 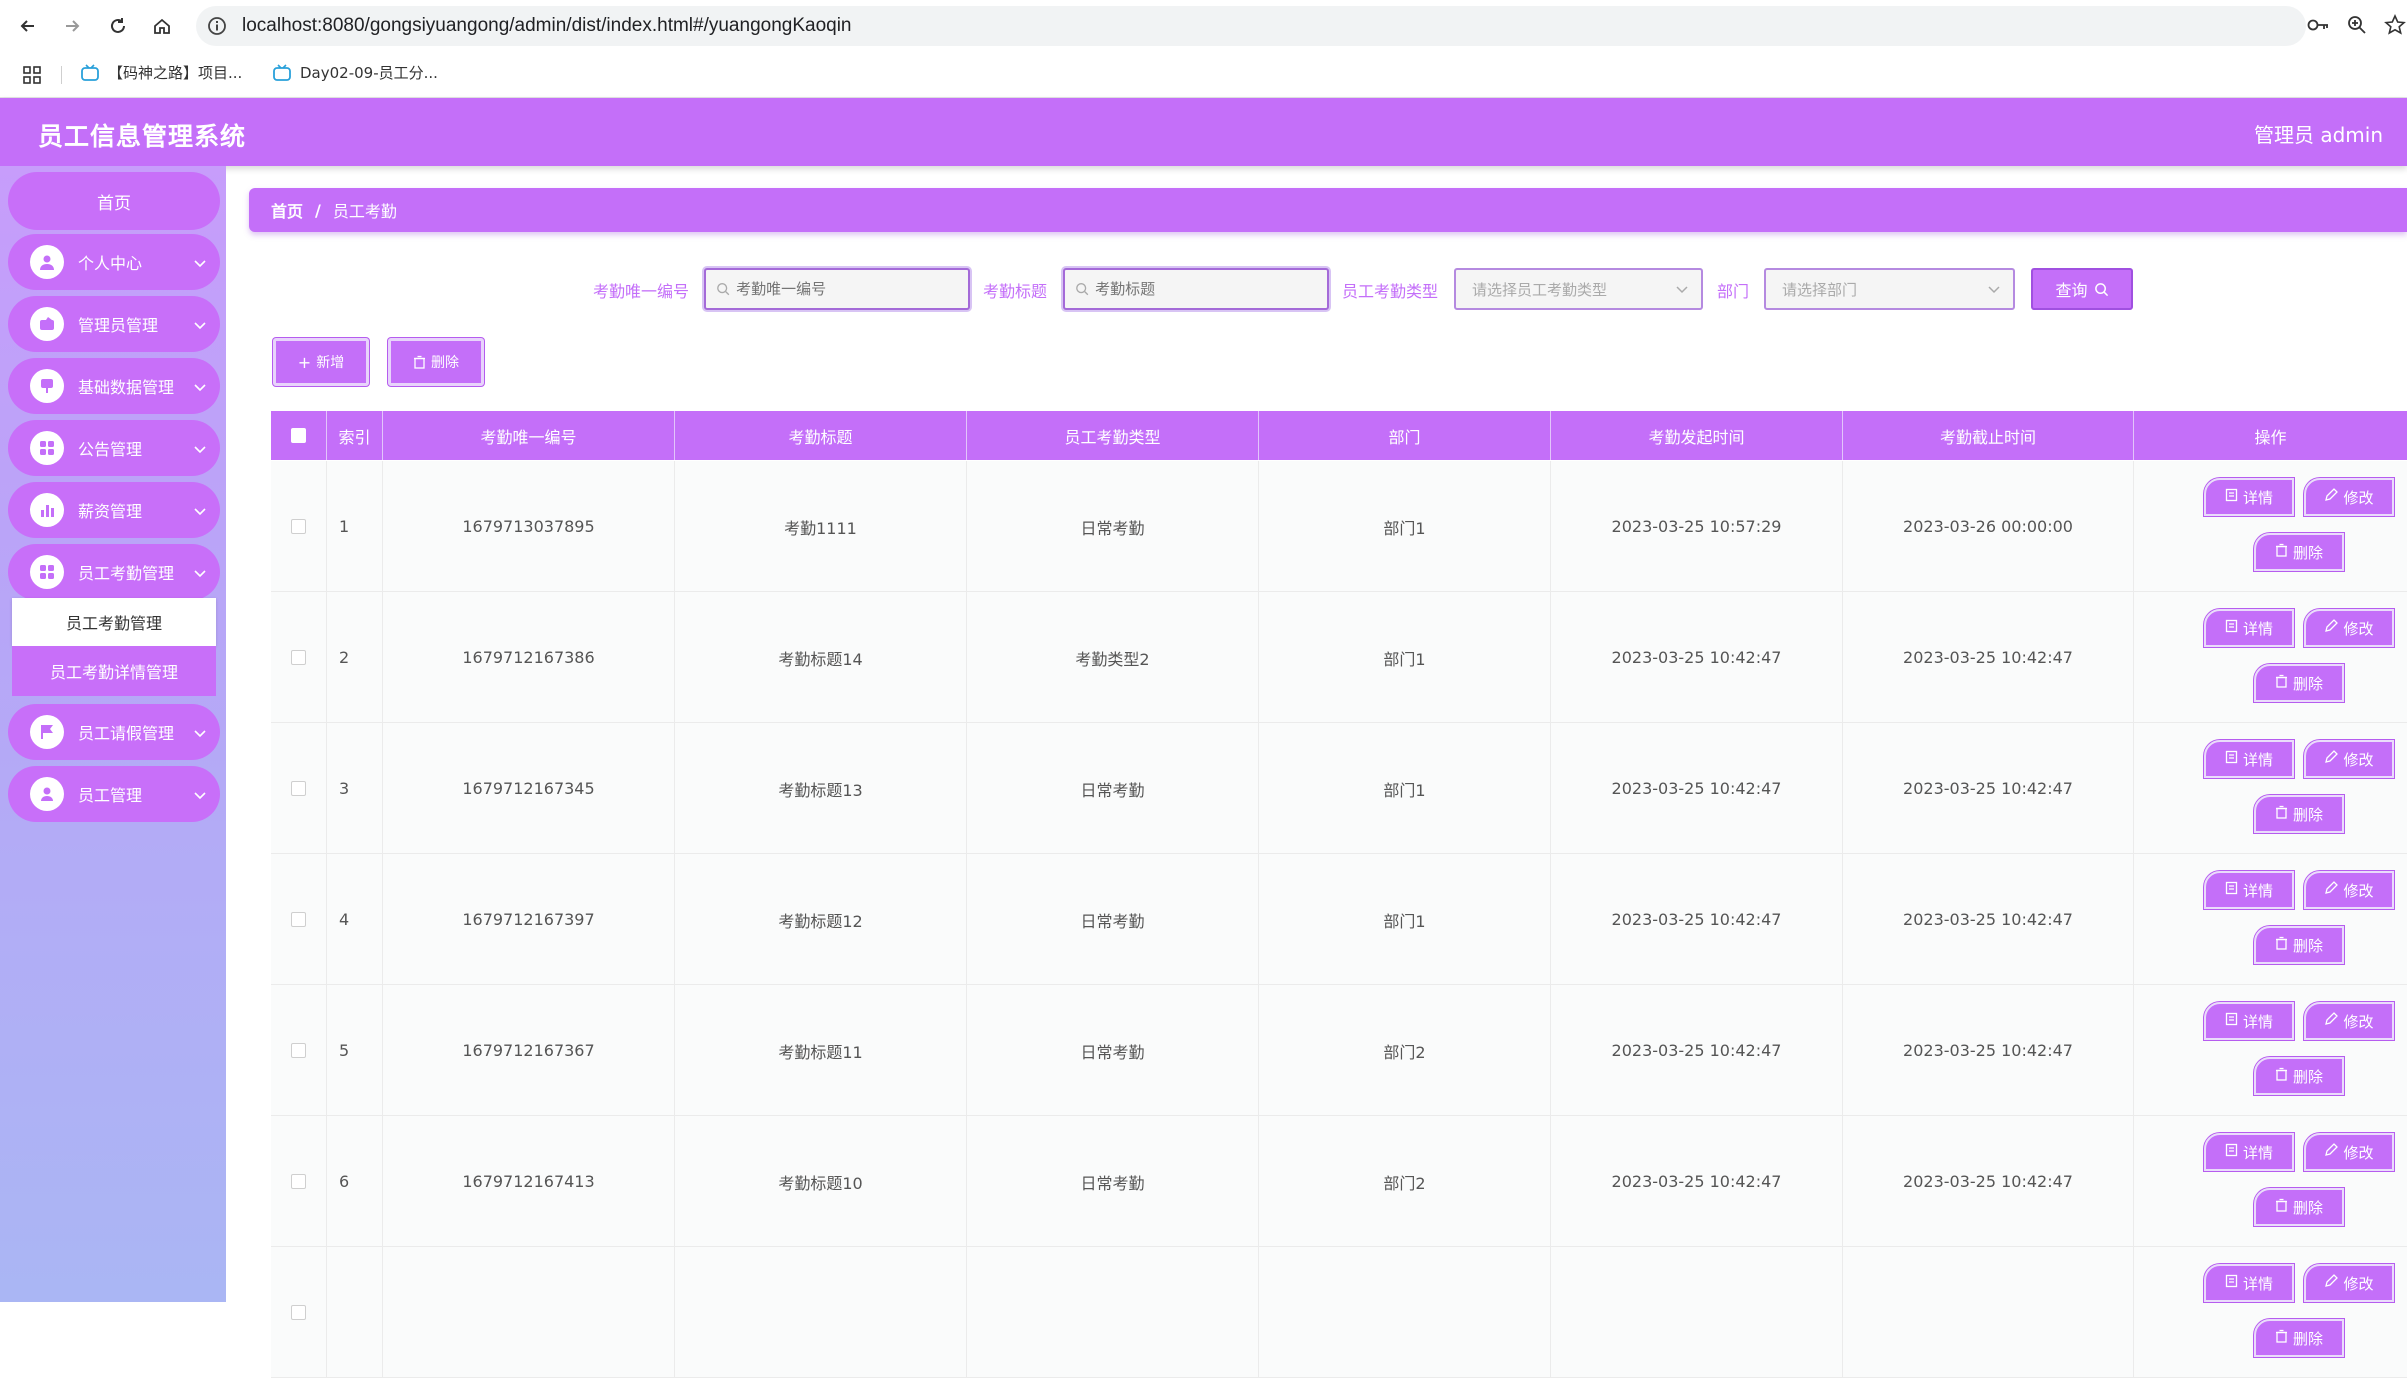 What do you see at coordinates (821, 1050) in the screenshot?
I see `cell-title: 考勤标题11` at bounding box center [821, 1050].